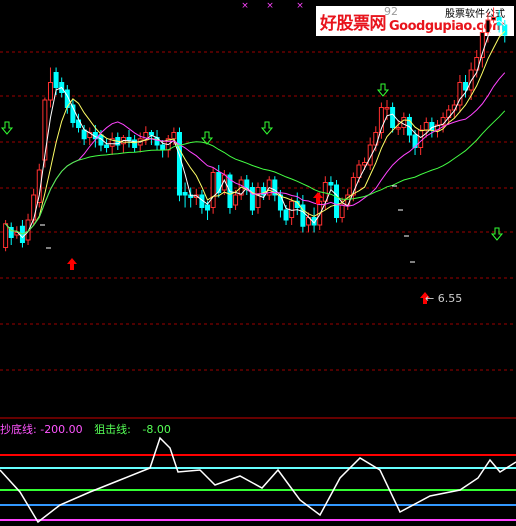 Image resolution: width=516 pixels, height=526 pixels. What do you see at coordinates (72, 264) in the screenshot?
I see `buy-arrow-icon` at bounding box center [72, 264].